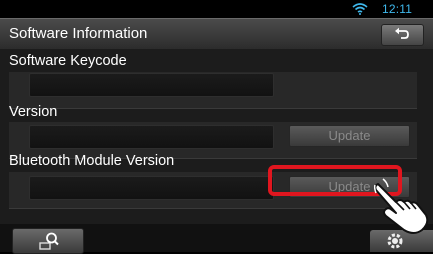 The width and height of the screenshot is (433, 254). Describe the element at coordinates (151, 85) in the screenshot. I see `software-keycode-value` at that location.